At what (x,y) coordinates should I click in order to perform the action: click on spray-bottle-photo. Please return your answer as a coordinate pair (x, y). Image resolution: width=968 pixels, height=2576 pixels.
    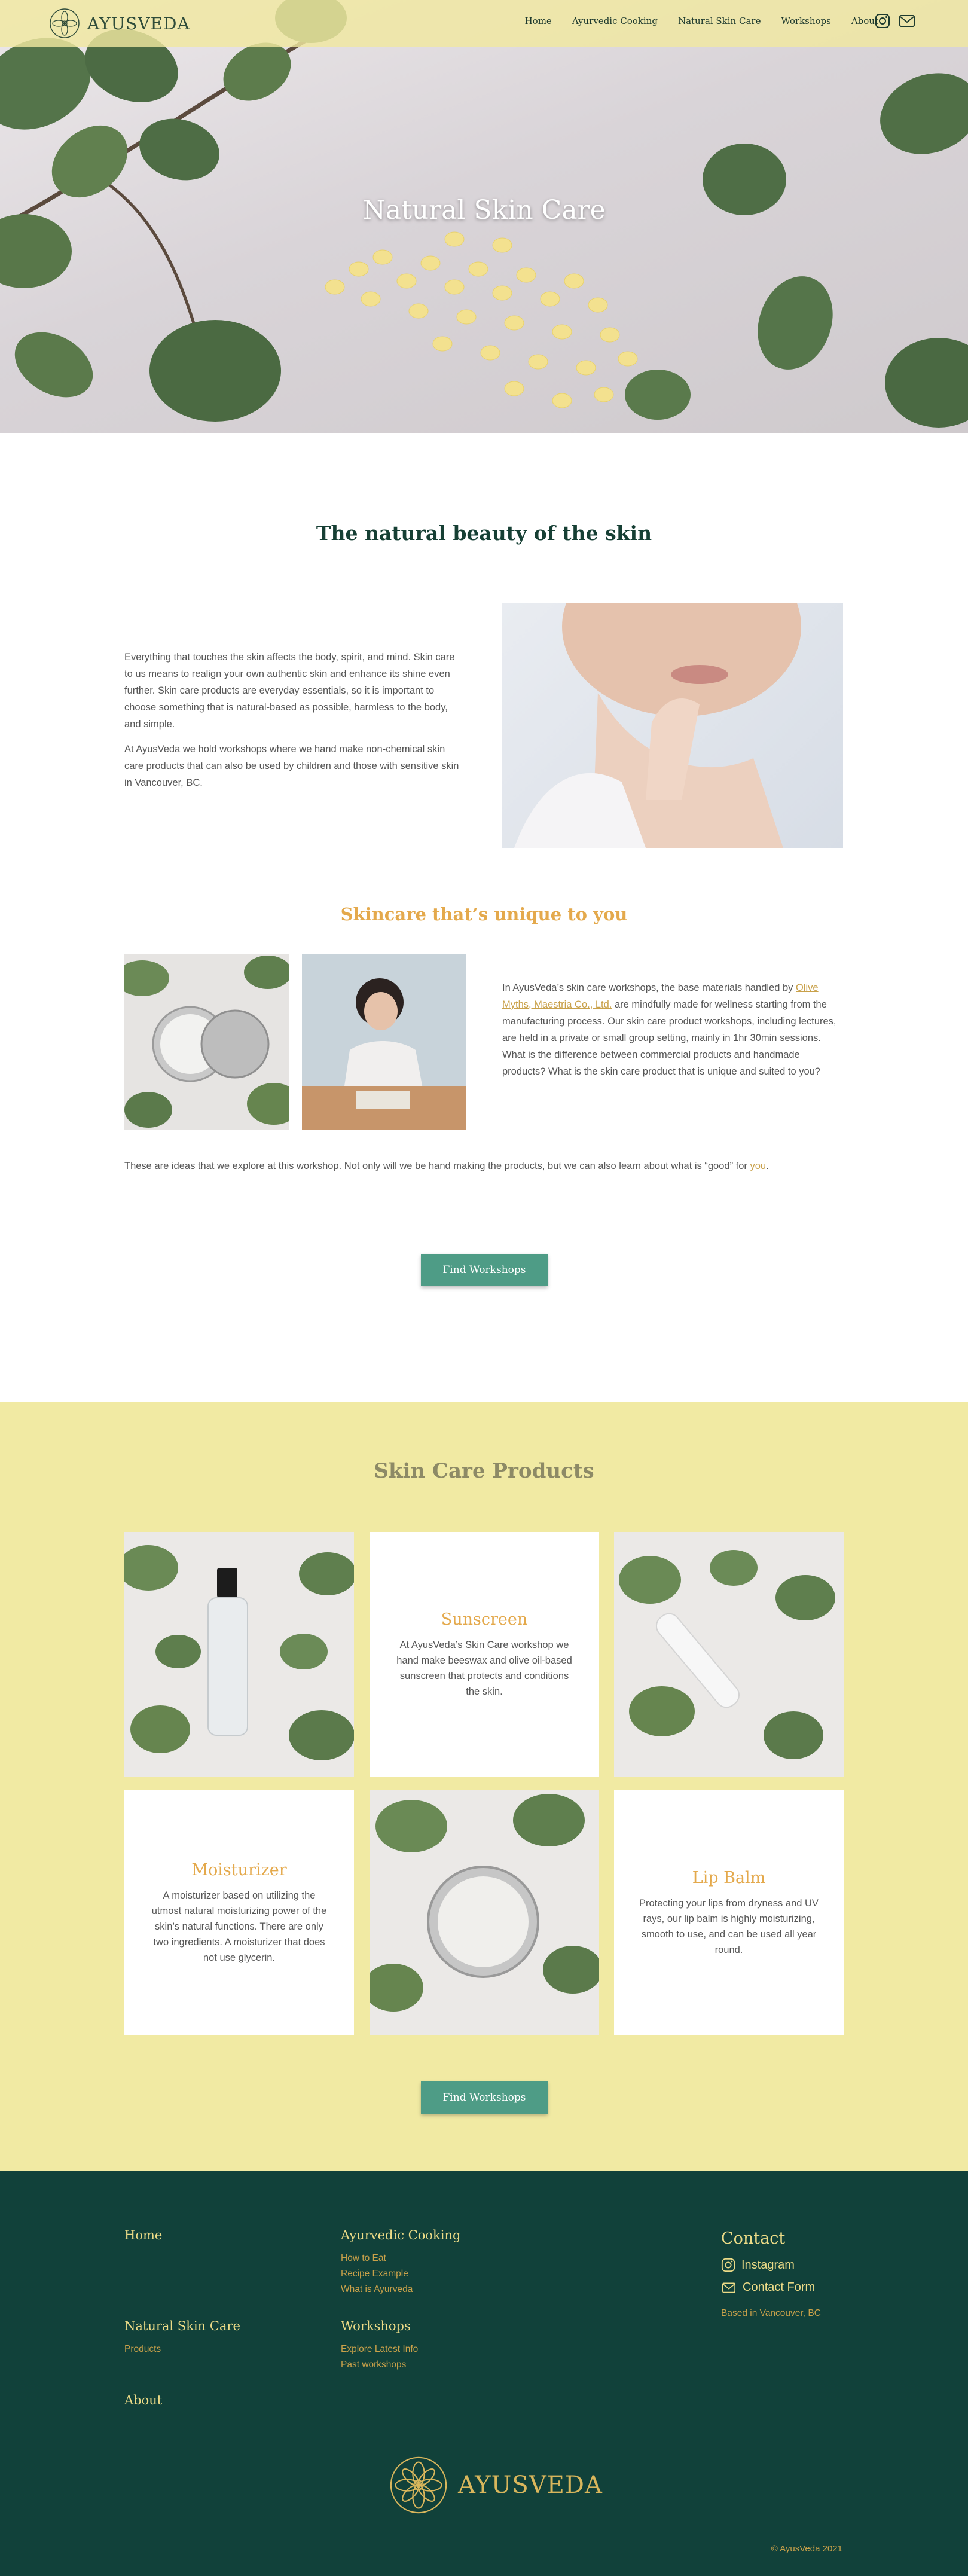
    Looking at the image, I should click on (239, 1654).